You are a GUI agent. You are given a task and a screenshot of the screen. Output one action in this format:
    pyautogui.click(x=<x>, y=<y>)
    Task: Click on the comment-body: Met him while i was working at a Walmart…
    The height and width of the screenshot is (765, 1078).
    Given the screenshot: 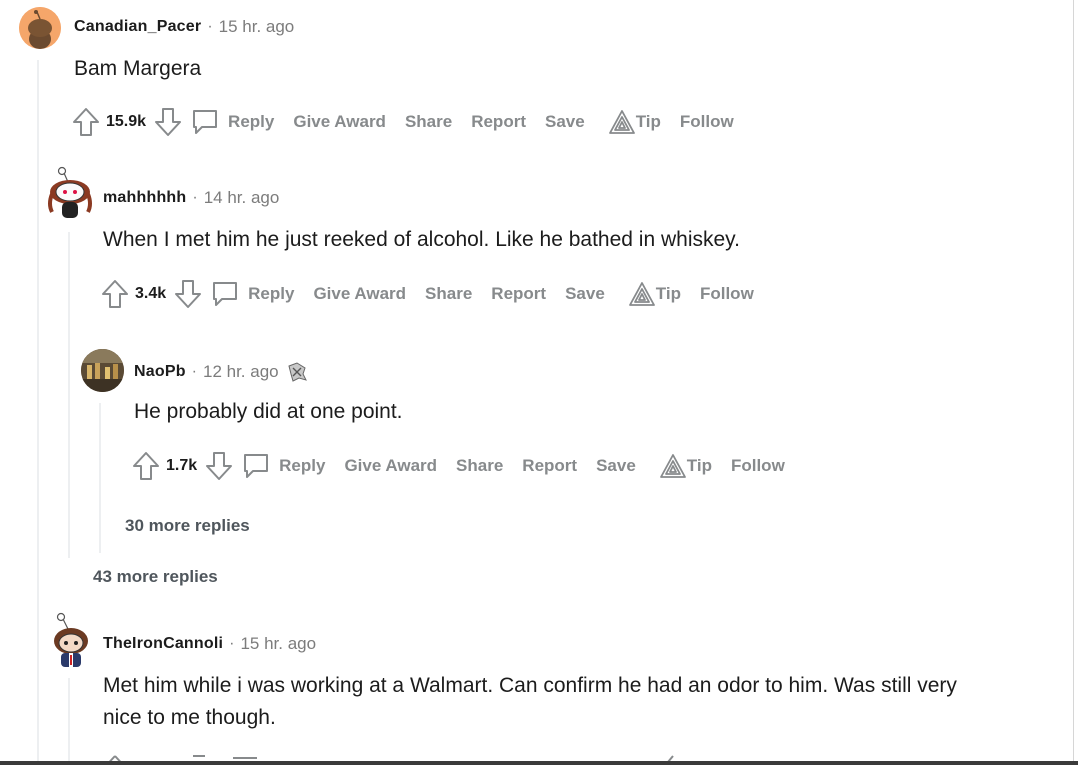 What is the action you would take?
    pyautogui.click(x=530, y=701)
    